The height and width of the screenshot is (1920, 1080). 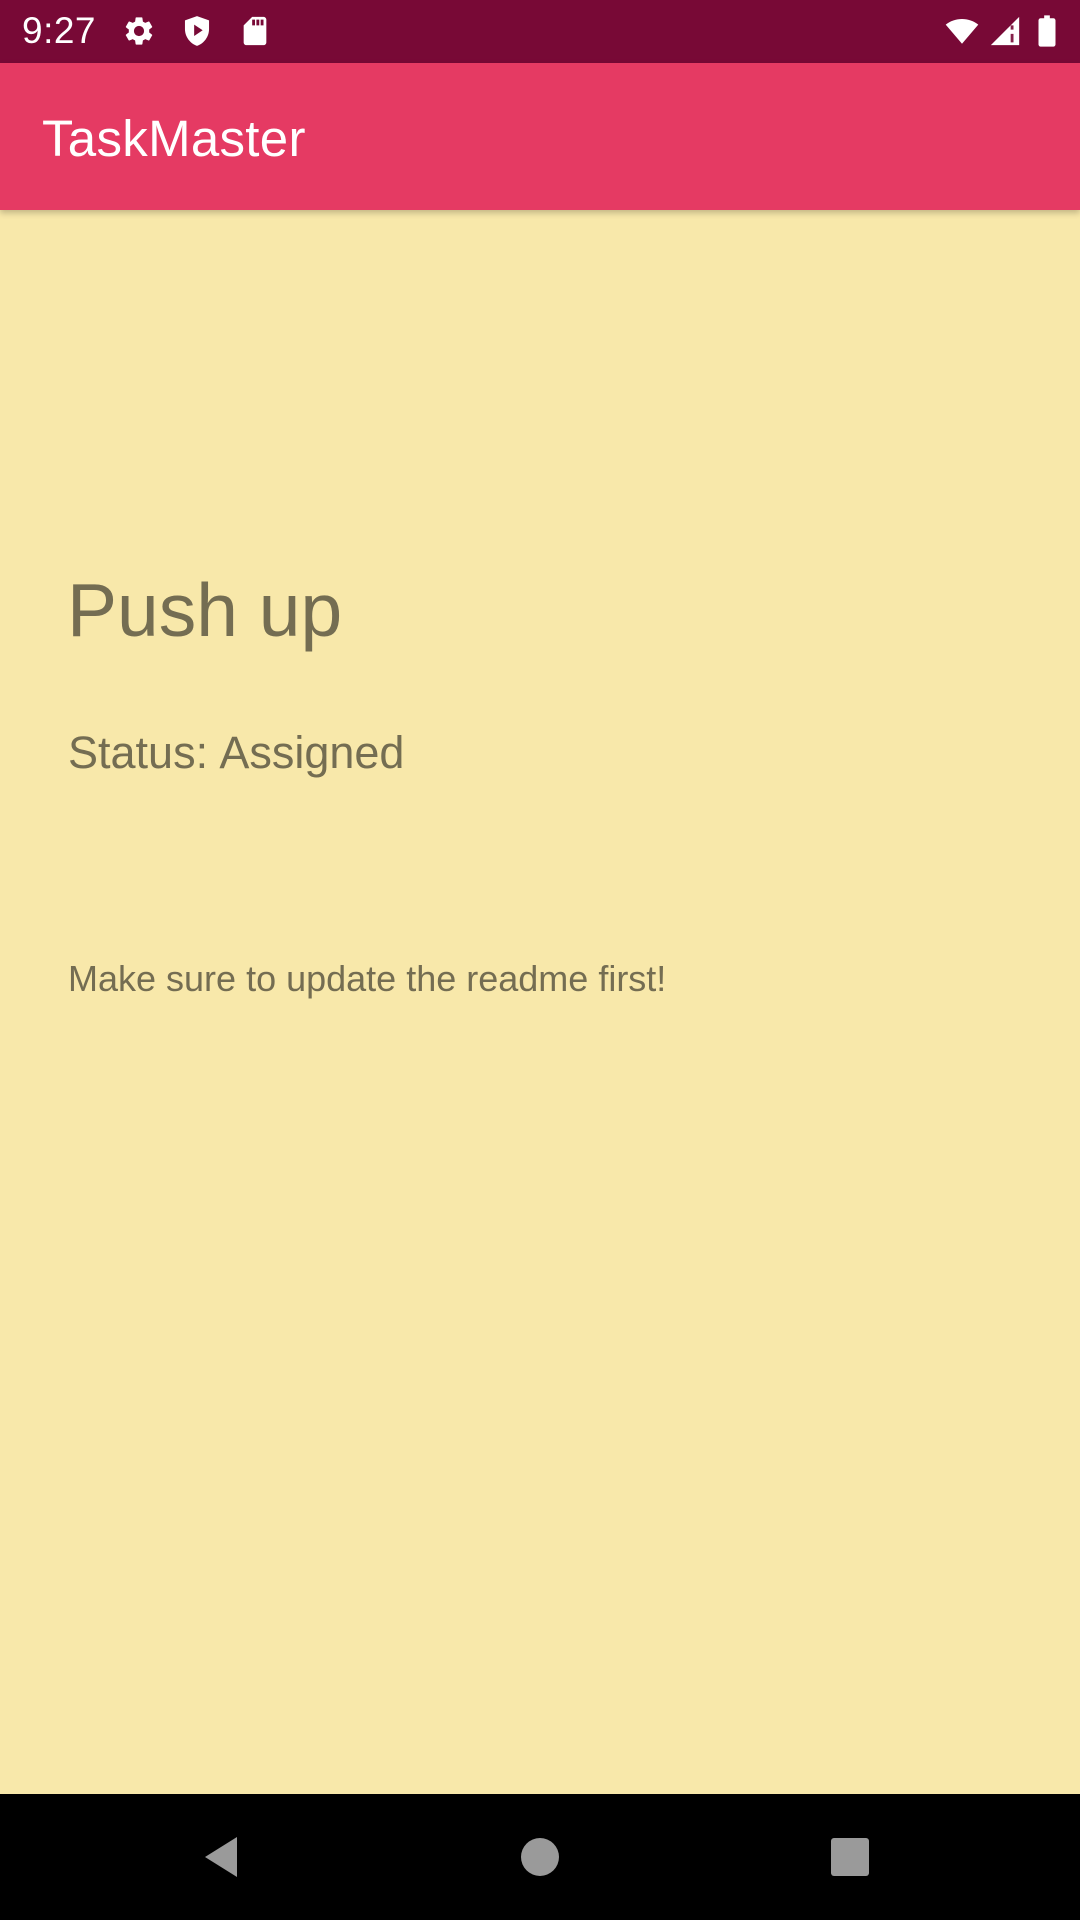 What do you see at coordinates (197, 31) in the screenshot?
I see `shield-play-icon` at bounding box center [197, 31].